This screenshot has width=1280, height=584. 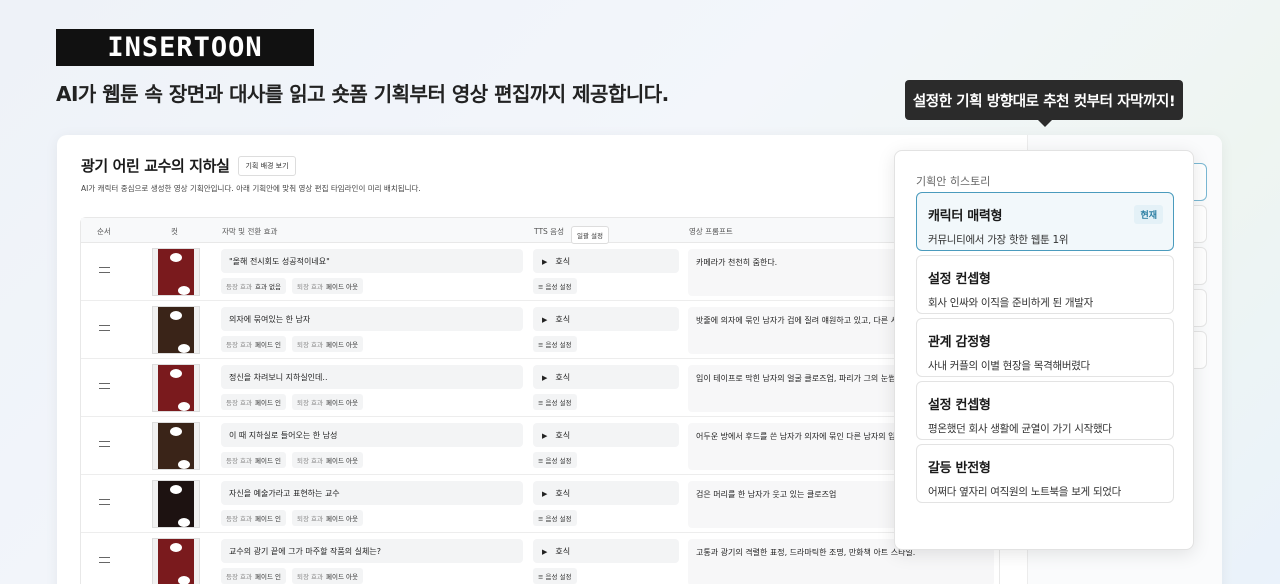 I want to click on history-item: 관계 감정형 사내 커플의 이별 현장을 목격해버렸다, so click(x=1045, y=347).